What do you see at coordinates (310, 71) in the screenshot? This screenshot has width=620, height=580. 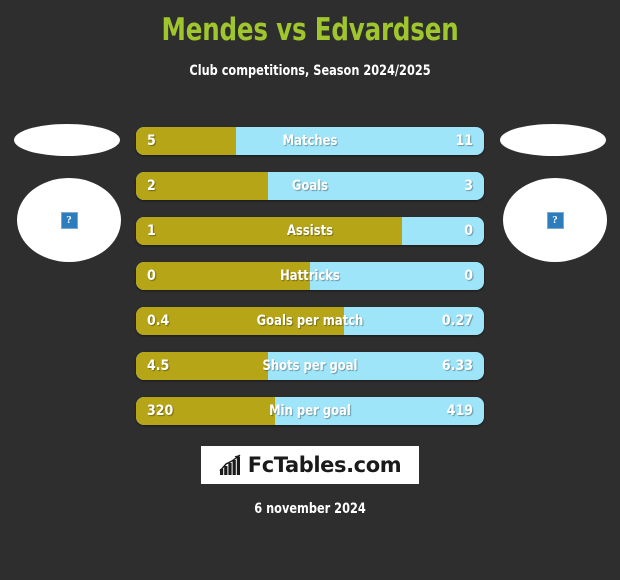 I see `page-subtitle: Club competitions, Season 2024/2025` at bounding box center [310, 71].